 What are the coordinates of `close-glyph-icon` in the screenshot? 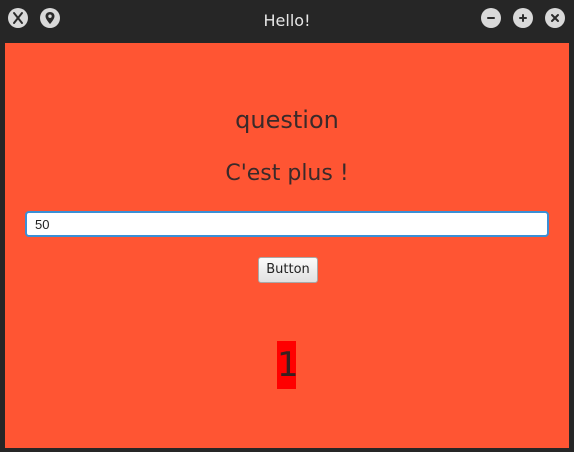 It's located at (555, 18).